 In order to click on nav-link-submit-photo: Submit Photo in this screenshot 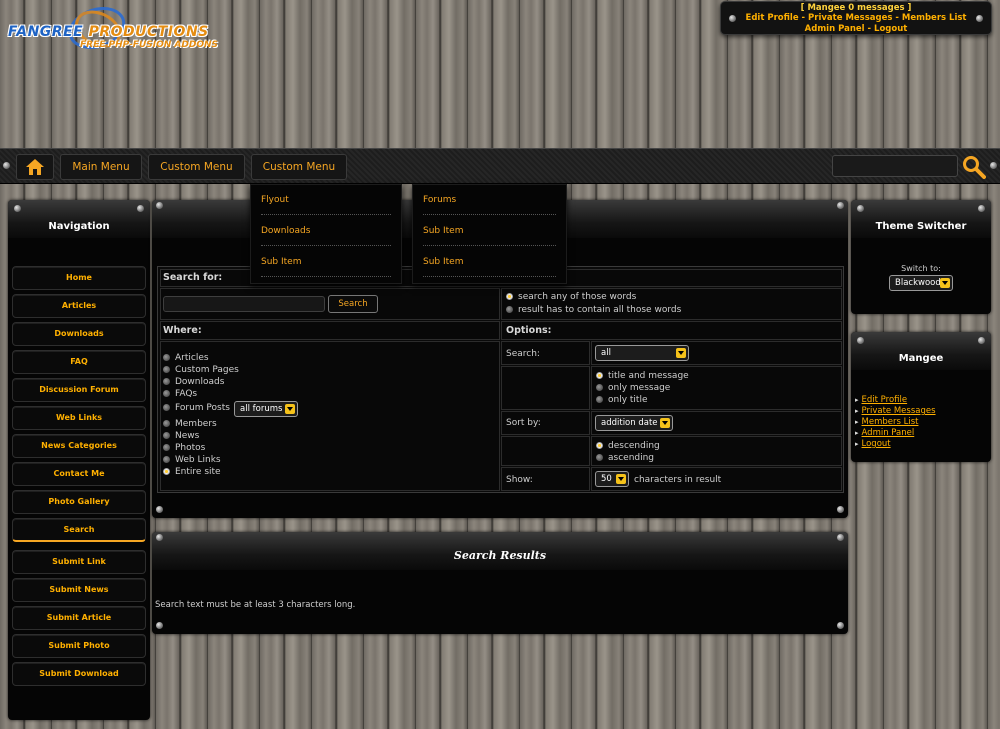, I will do `click(79, 646)`.